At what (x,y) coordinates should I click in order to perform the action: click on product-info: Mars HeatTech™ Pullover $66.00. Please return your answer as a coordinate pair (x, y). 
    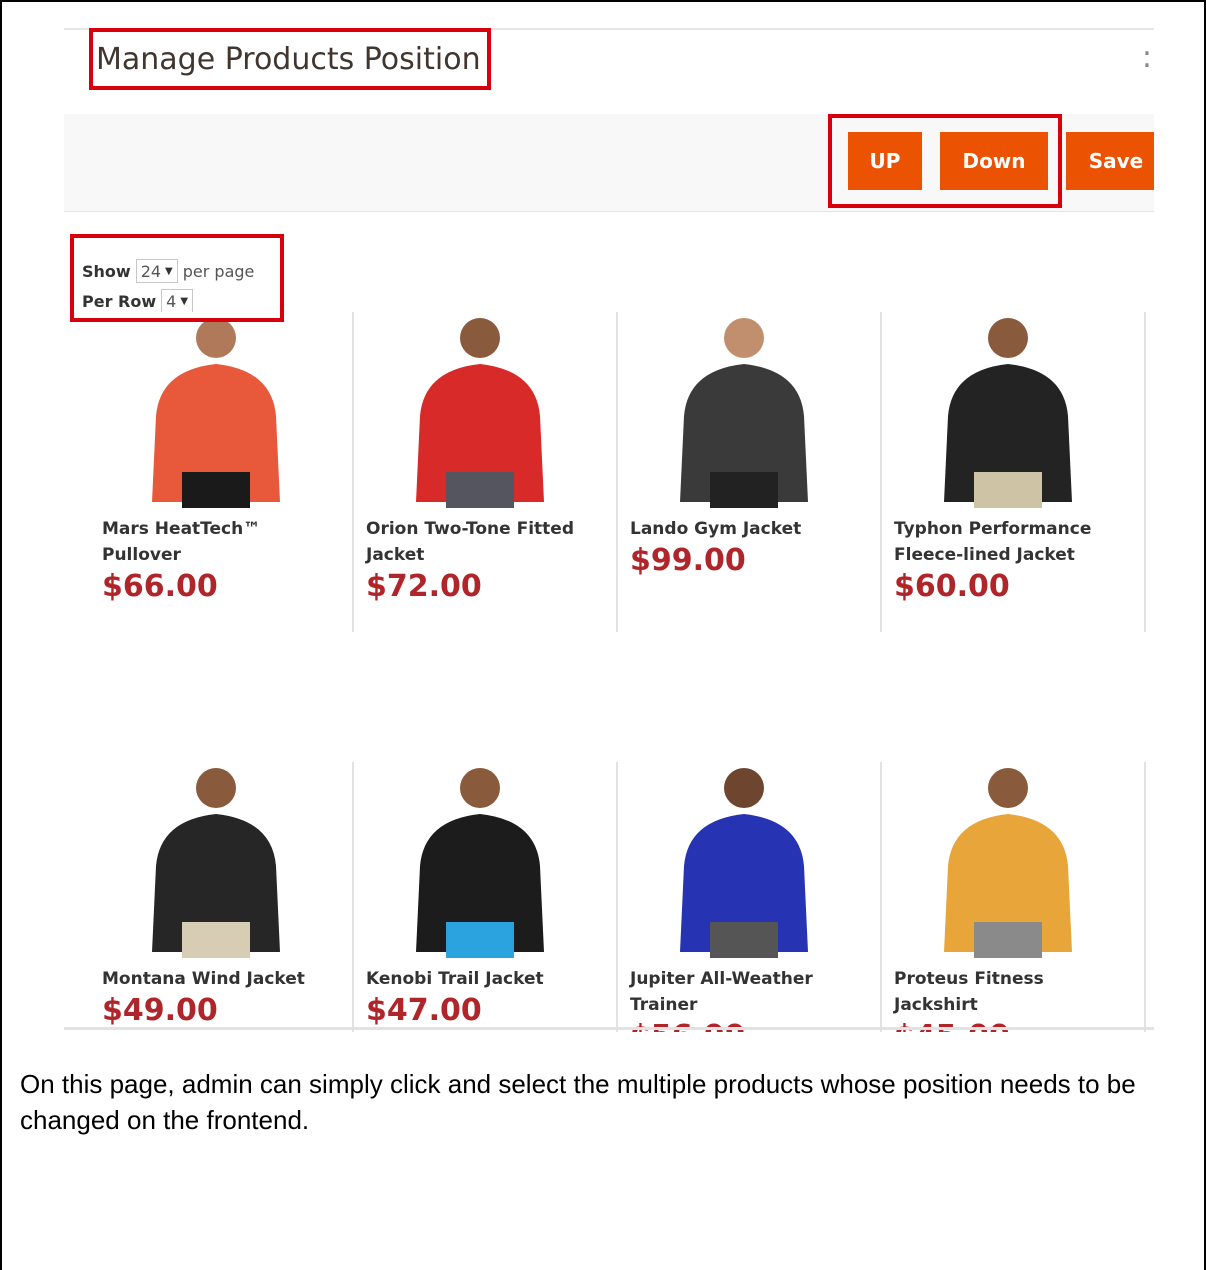
    Looking at the image, I should click on (215, 561).